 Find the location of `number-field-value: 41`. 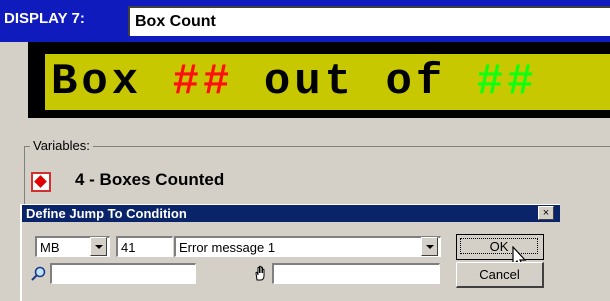

number-field-value: 41 is located at coordinates (128, 247).